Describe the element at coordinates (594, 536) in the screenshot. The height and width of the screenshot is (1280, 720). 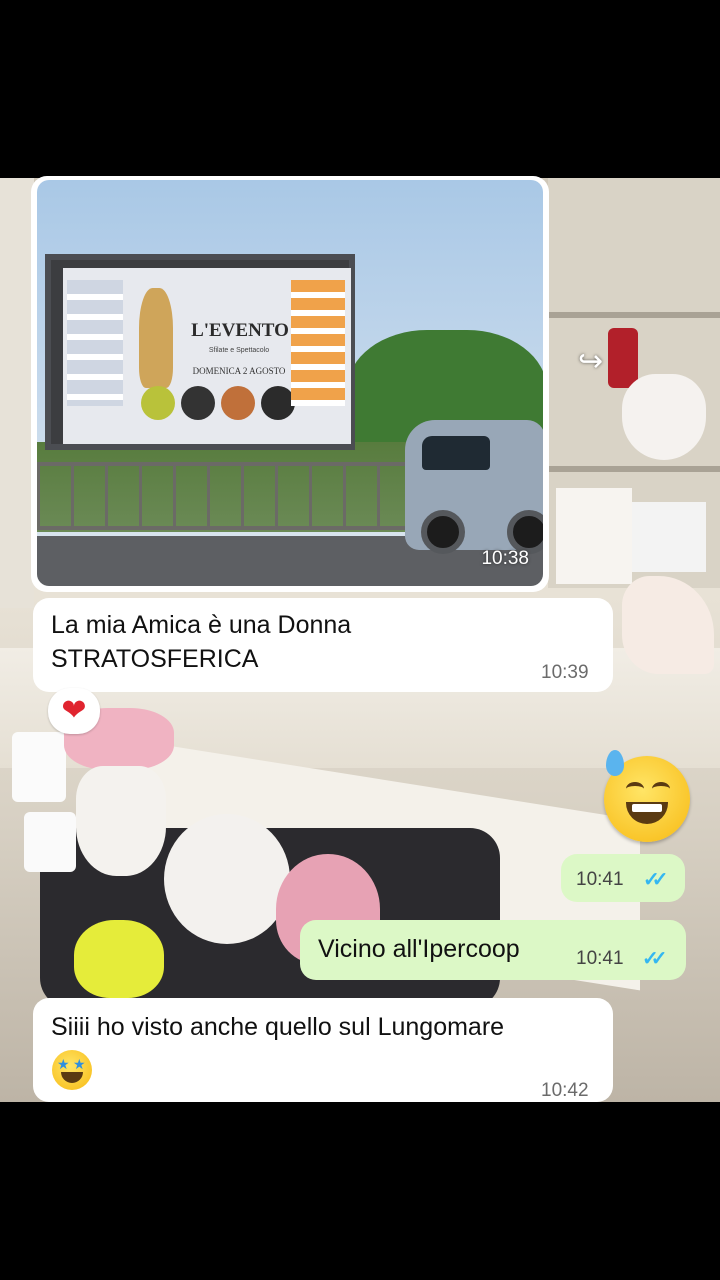
I see `wallpaper-card` at that location.